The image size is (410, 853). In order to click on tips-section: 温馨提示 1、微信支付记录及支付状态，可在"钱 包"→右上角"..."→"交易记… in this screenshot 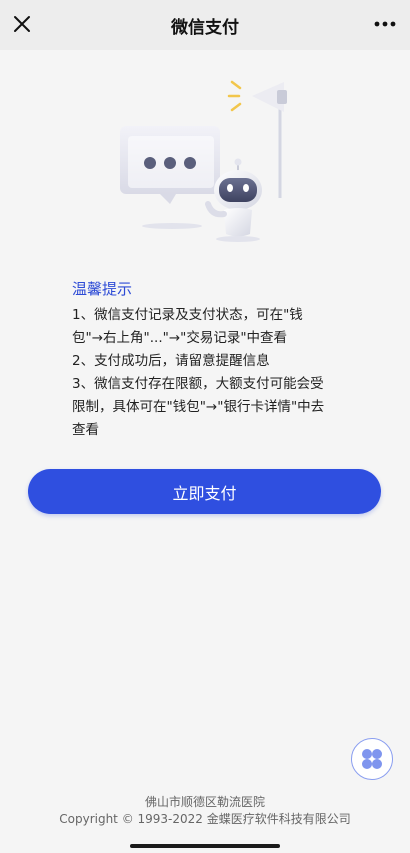, I will do `click(207, 360)`.